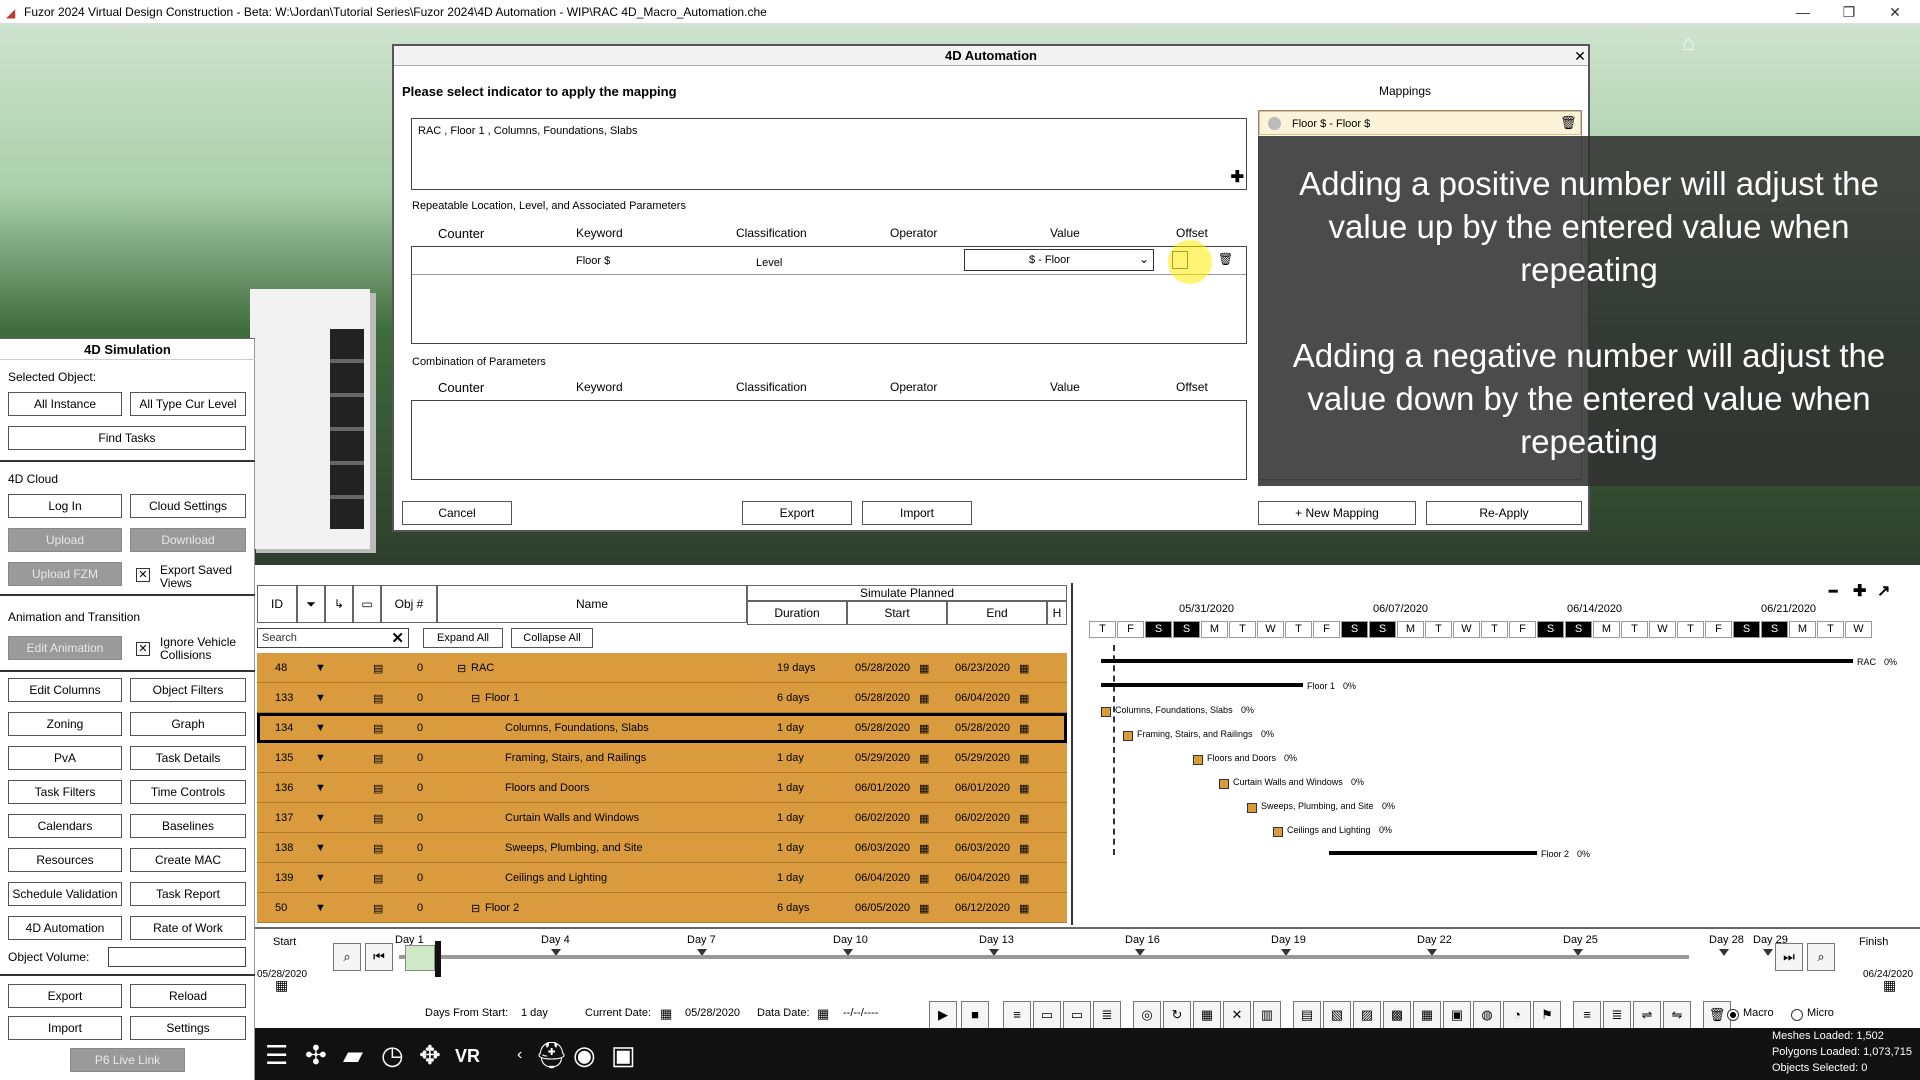 The height and width of the screenshot is (1080, 1920). Describe the element at coordinates (797, 613) in the screenshot. I see `col-duration: Duration` at that location.